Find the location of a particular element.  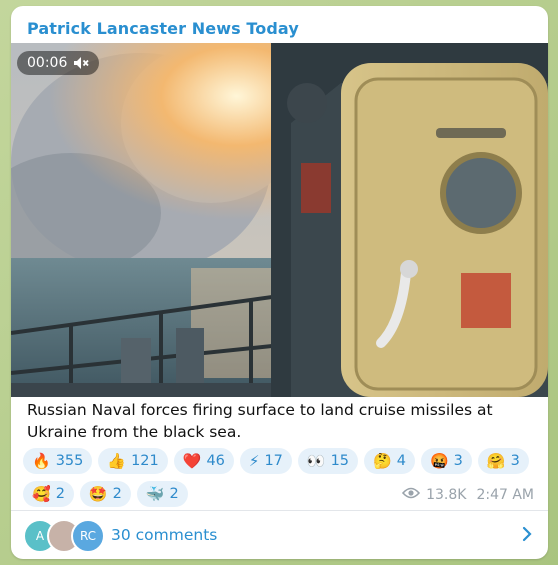

reaction-button: ⚡ 17 is located at coordinates (265, 461).